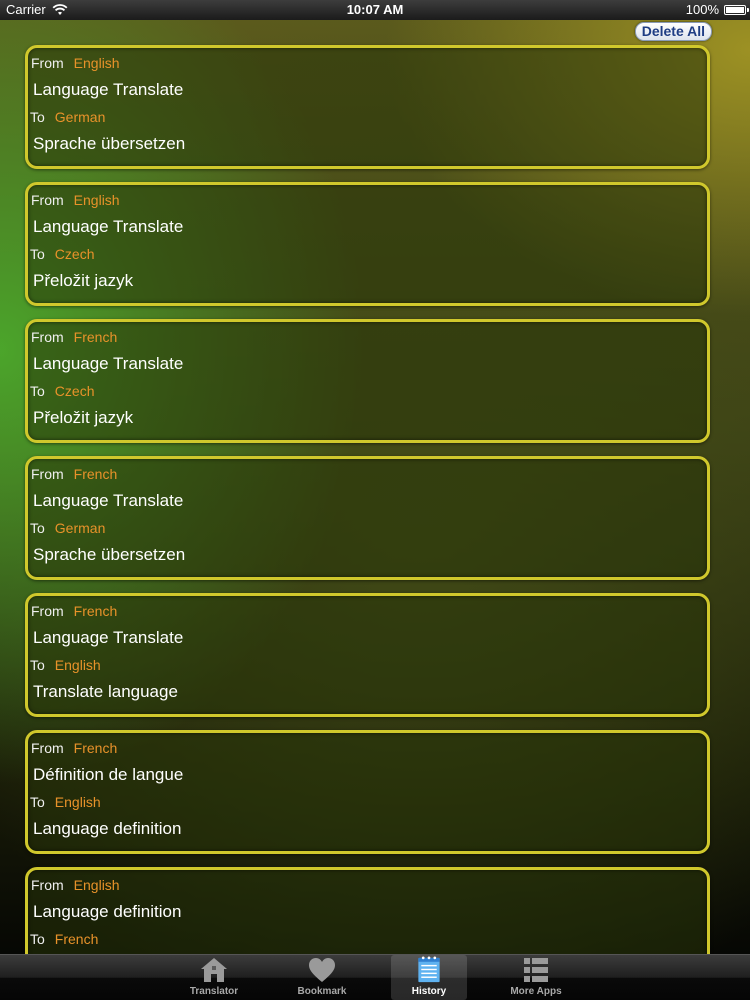  I want to click on status-bar: Carrier 10:07 AM 100%, so click(375, 10).